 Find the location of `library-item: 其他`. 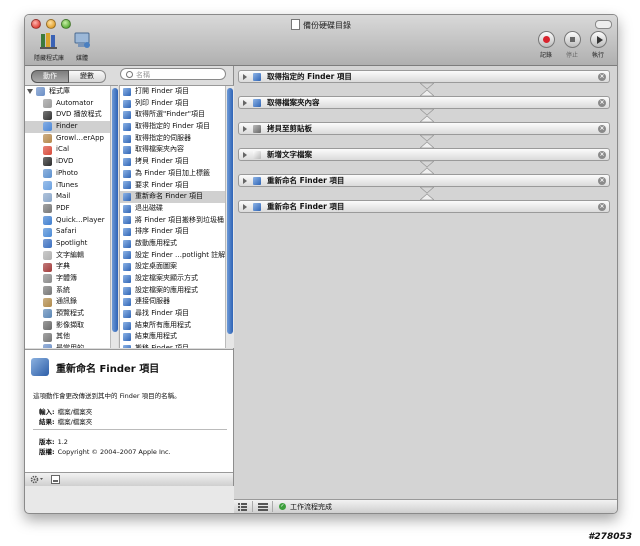

library-item: 其他 is located at coordinates (71, 337).